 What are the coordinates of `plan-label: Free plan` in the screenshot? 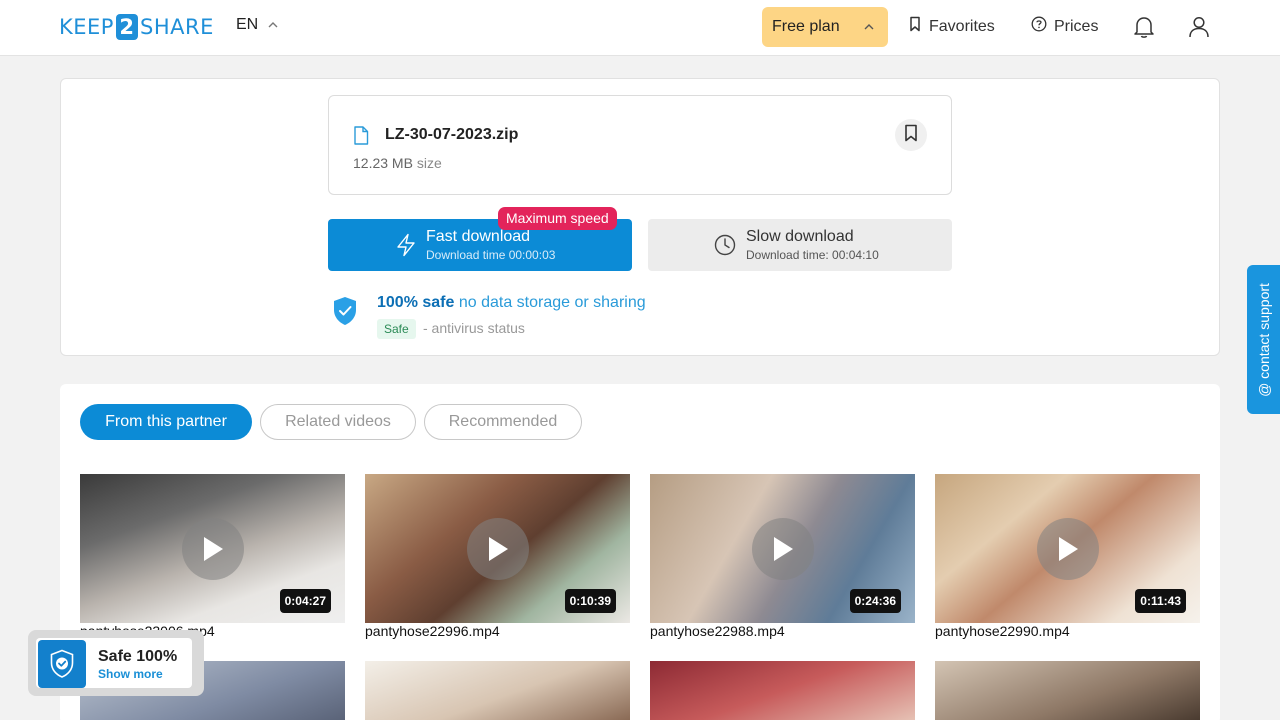 It's located at (806, 26).